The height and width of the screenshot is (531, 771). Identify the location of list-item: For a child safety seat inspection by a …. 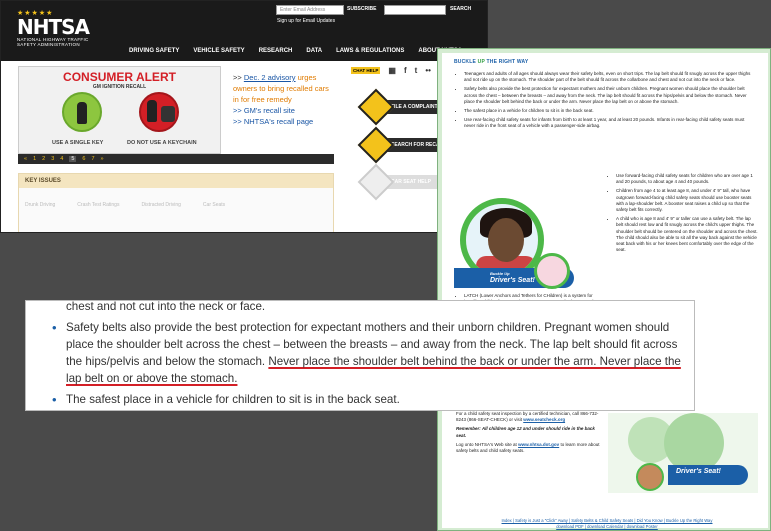
(531, 417).